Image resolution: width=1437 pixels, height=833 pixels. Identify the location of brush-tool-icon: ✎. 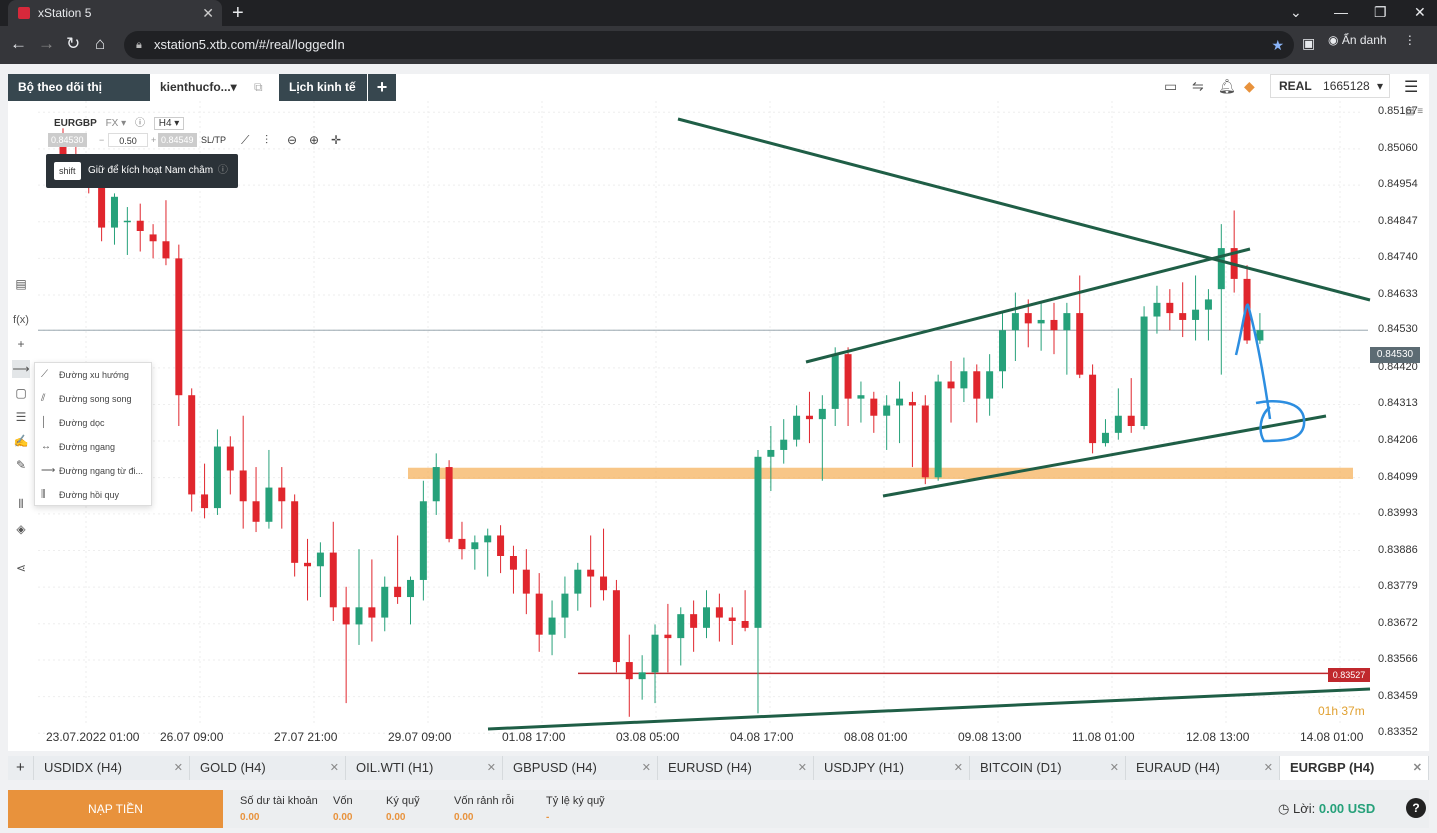
(21, 465).